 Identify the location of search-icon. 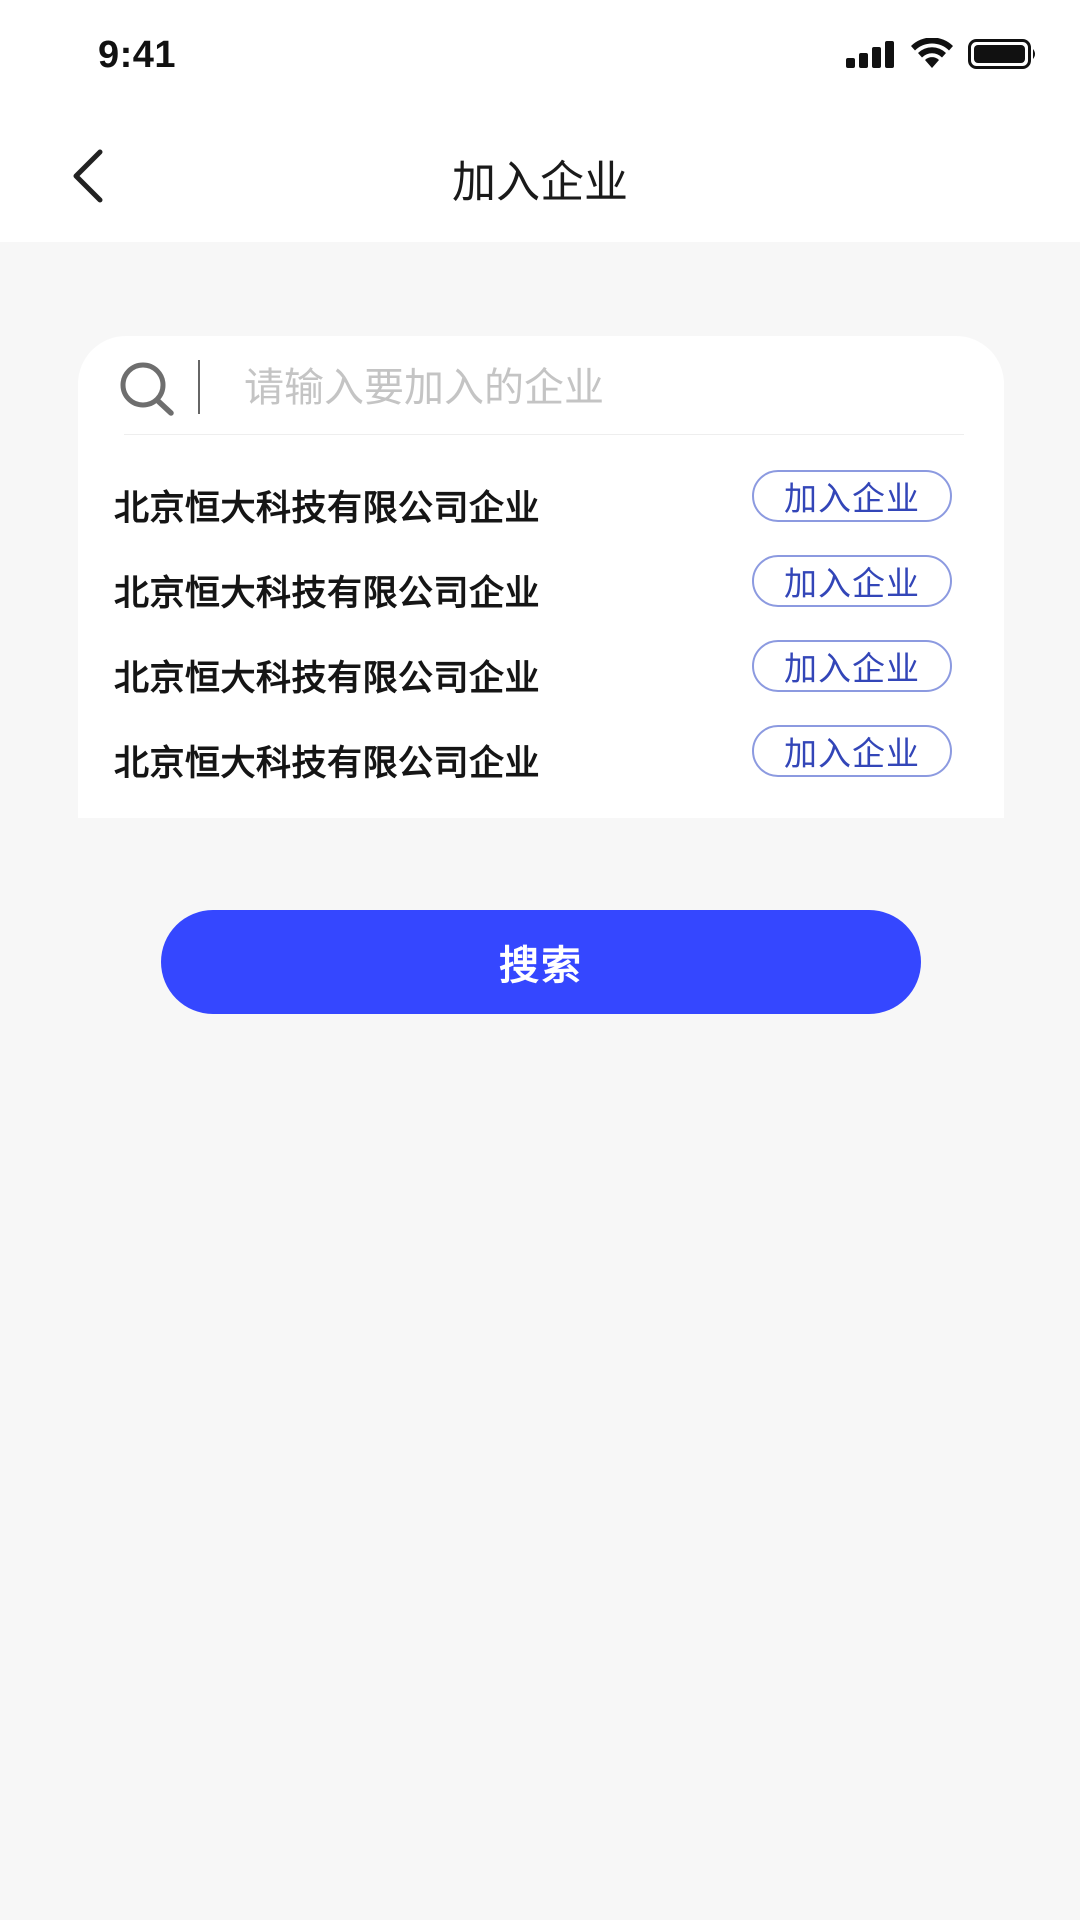
(147, 389).